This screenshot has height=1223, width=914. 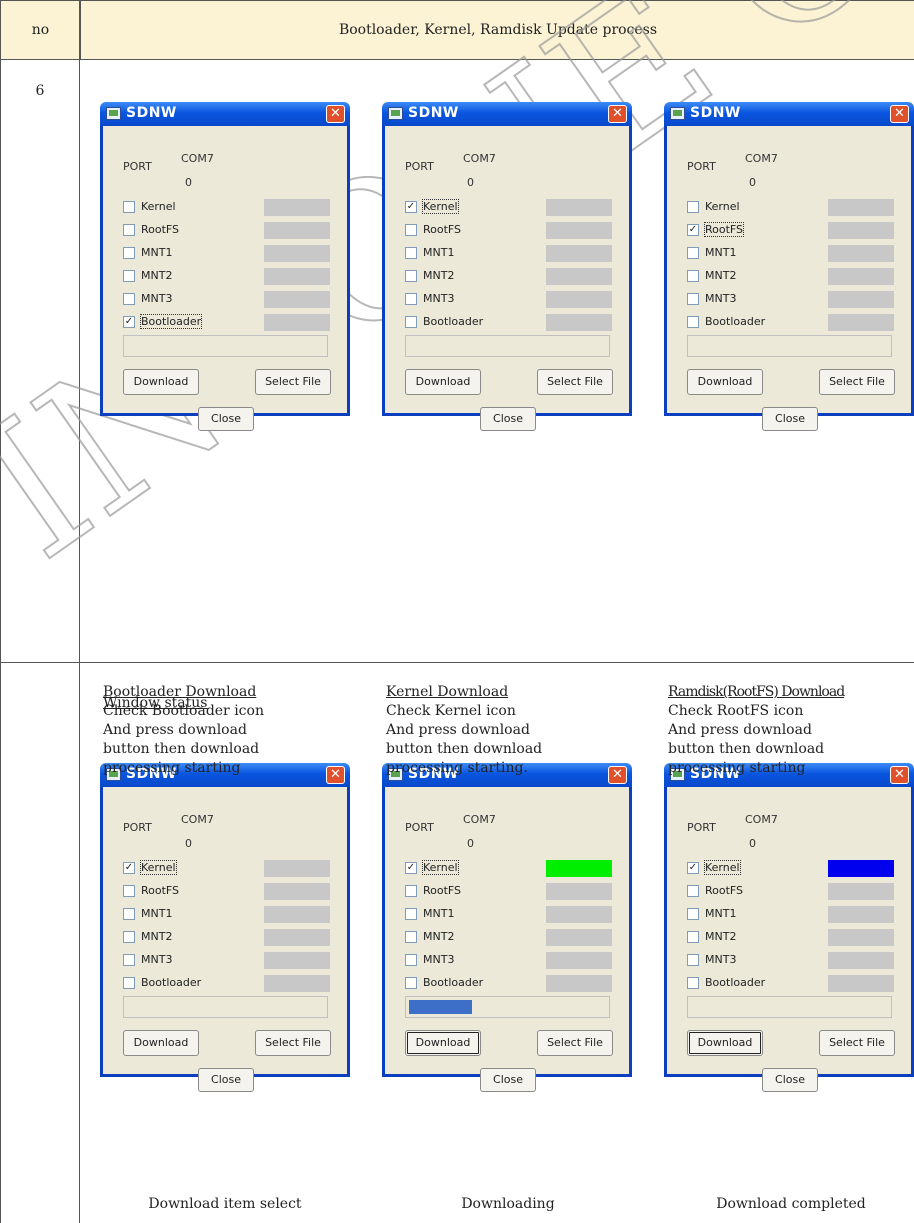 I want to click on status-bar, so click(x=297, y=868).